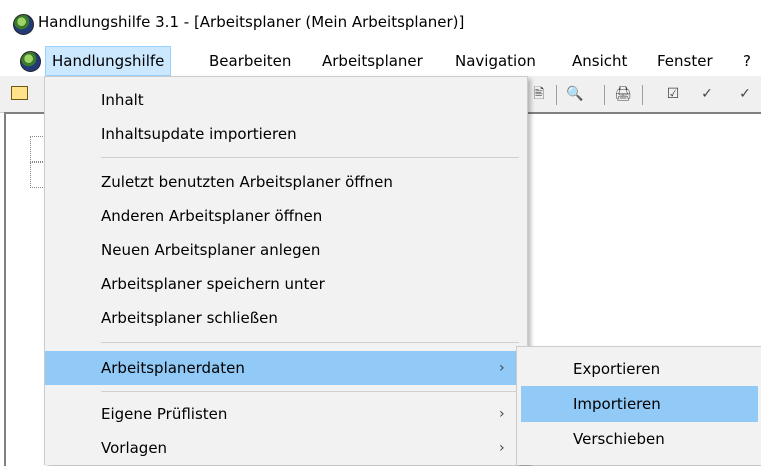 This screenshot has width=761, height=466. I want to click on menu-item-vorlagen: Vorlagen ›, so click(286, 448).